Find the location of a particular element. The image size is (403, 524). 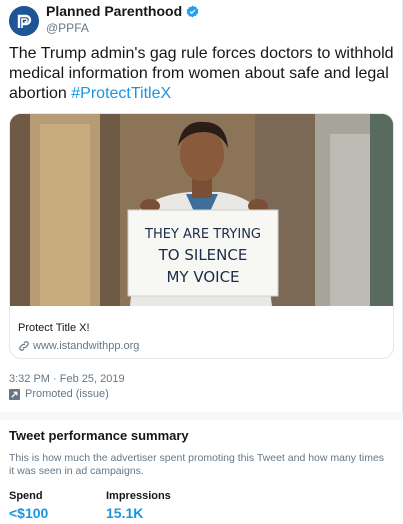

card-url: www.istandwithpp.org is located at coordinates (78, 346).